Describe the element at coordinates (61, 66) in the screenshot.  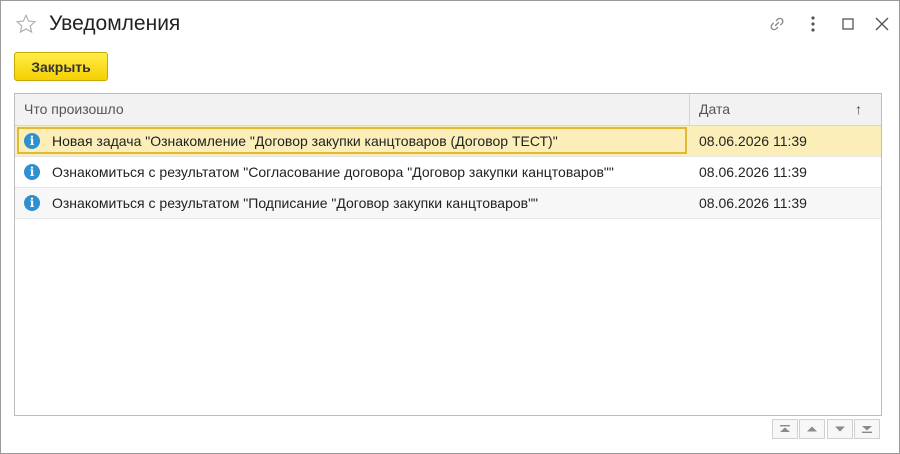
I see `close-button: Закрыть` at that location.